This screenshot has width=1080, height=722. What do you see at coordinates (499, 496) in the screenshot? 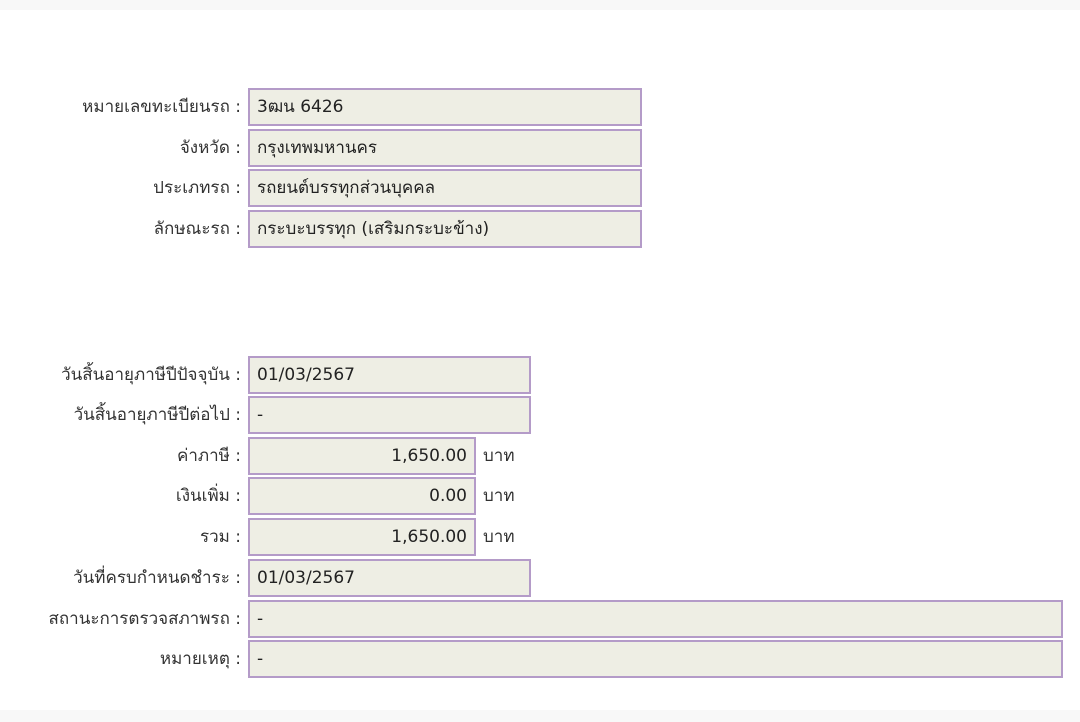
I see `surcharge-unit: บาท` at bounding box center [499, 496].